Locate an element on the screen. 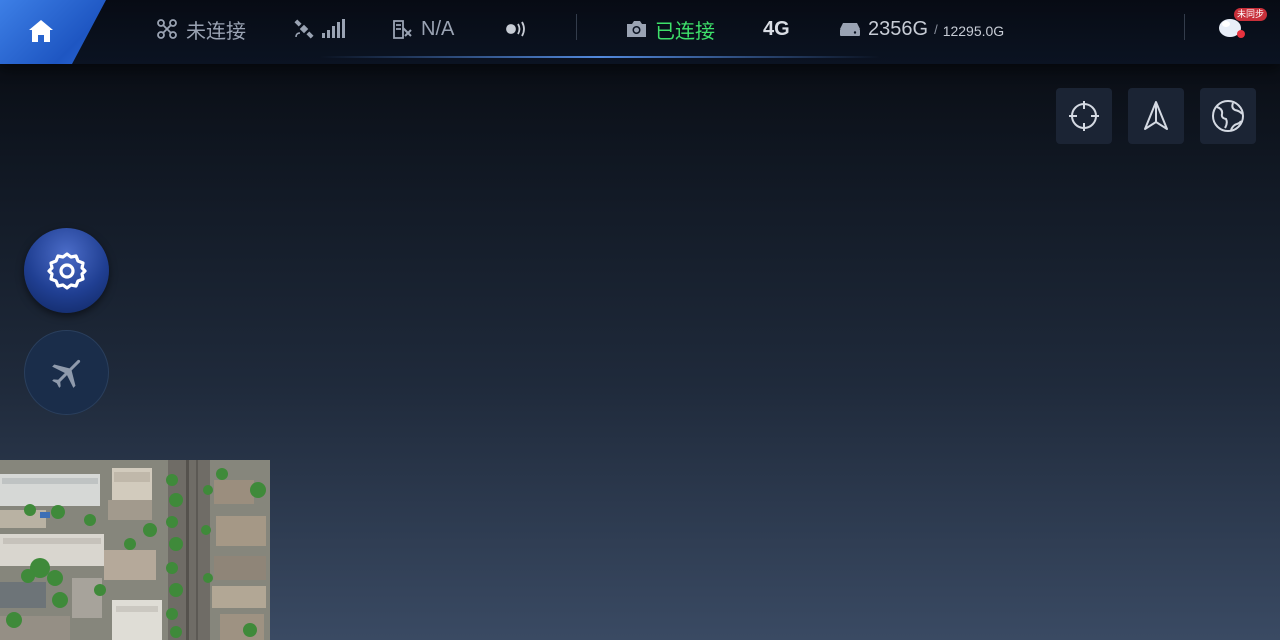 This screenshot has width=1280, height=640. satellite-icon is located at coordinates (304, 29).